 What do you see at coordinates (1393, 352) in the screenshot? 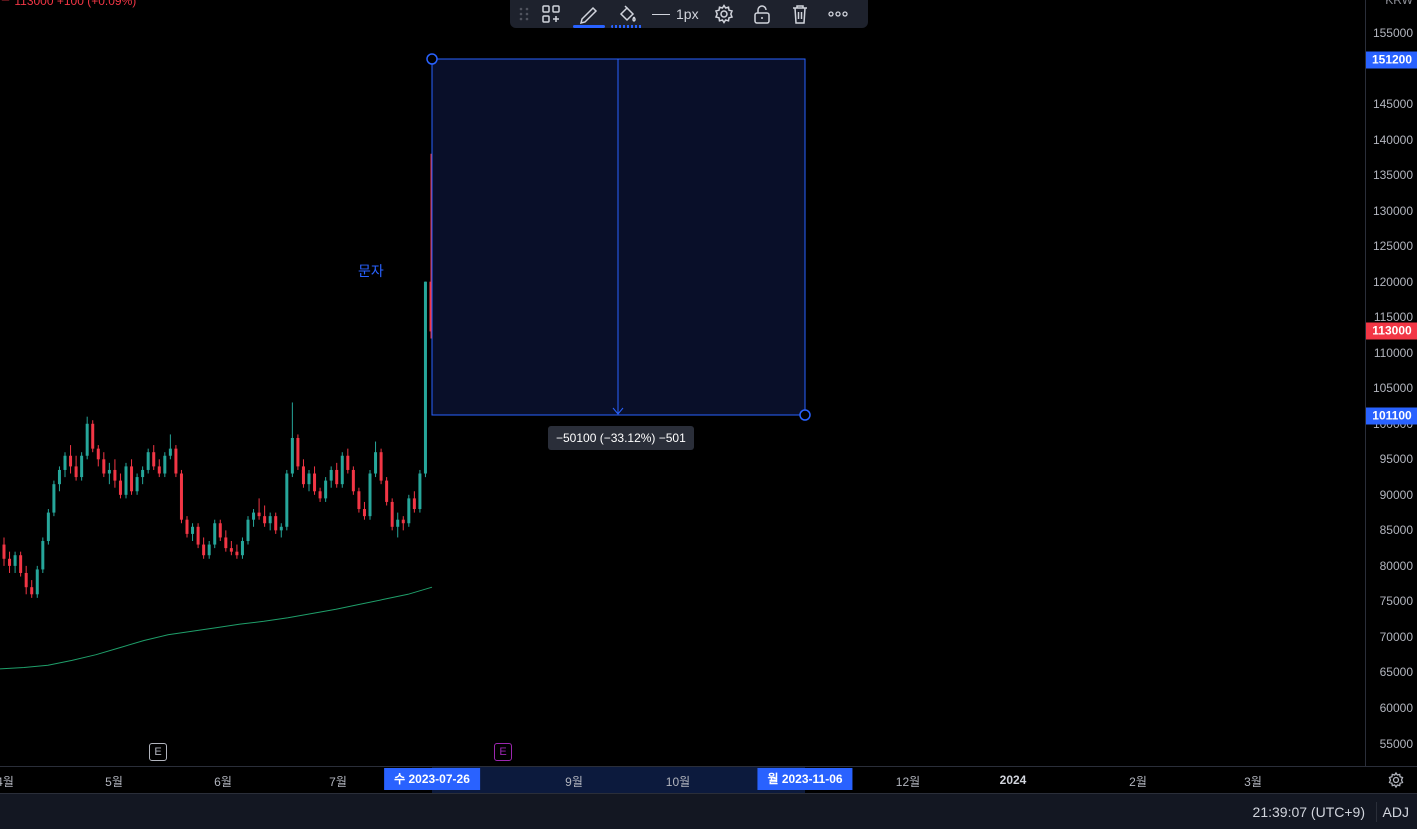
I see `price-tick: 110000` at bounding box center [1393, 352].